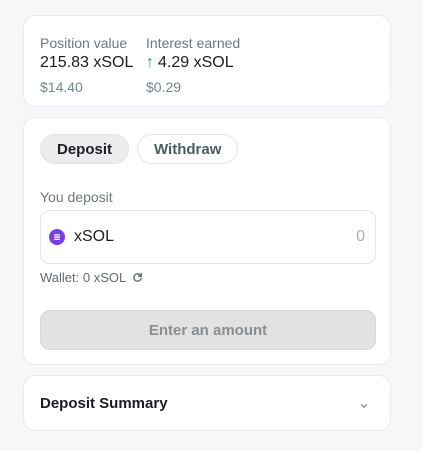 The width and height of the screenshot is (422, 451). Describe the element at coordinates (104, 403) in the screenshot. I see `deposit-summary-title: Deposit Summary` at that location.